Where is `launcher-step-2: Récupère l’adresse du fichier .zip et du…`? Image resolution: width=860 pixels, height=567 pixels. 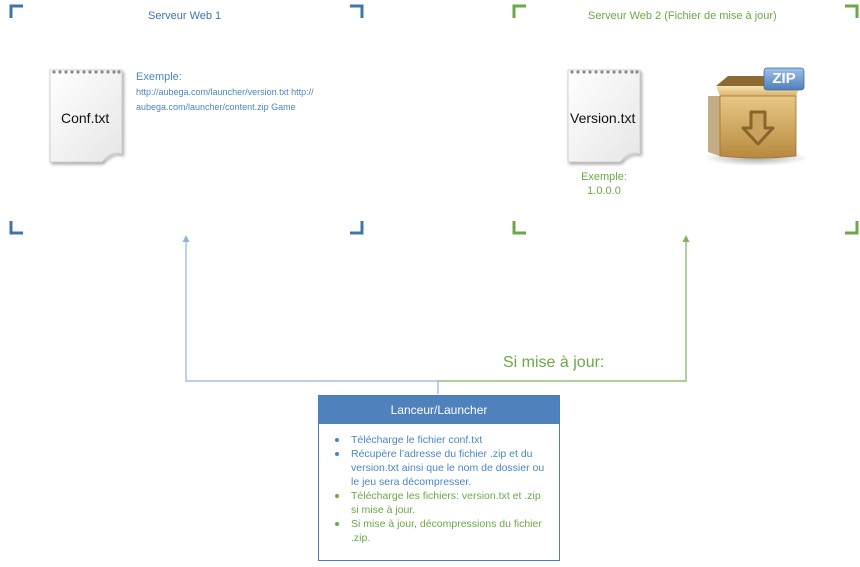 launcher-step-2: Récupère l’adresse du fichier .zip et du… is located at coordinates (441, 468).